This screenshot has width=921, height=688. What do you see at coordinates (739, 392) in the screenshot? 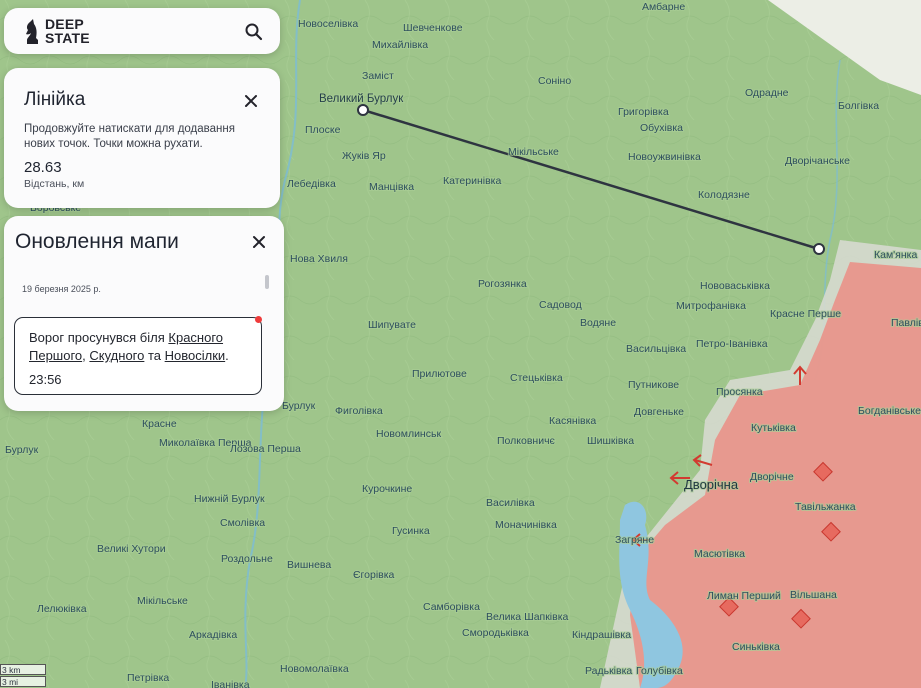
I see `place-label: Просянка` at bounding box center [739, 392].